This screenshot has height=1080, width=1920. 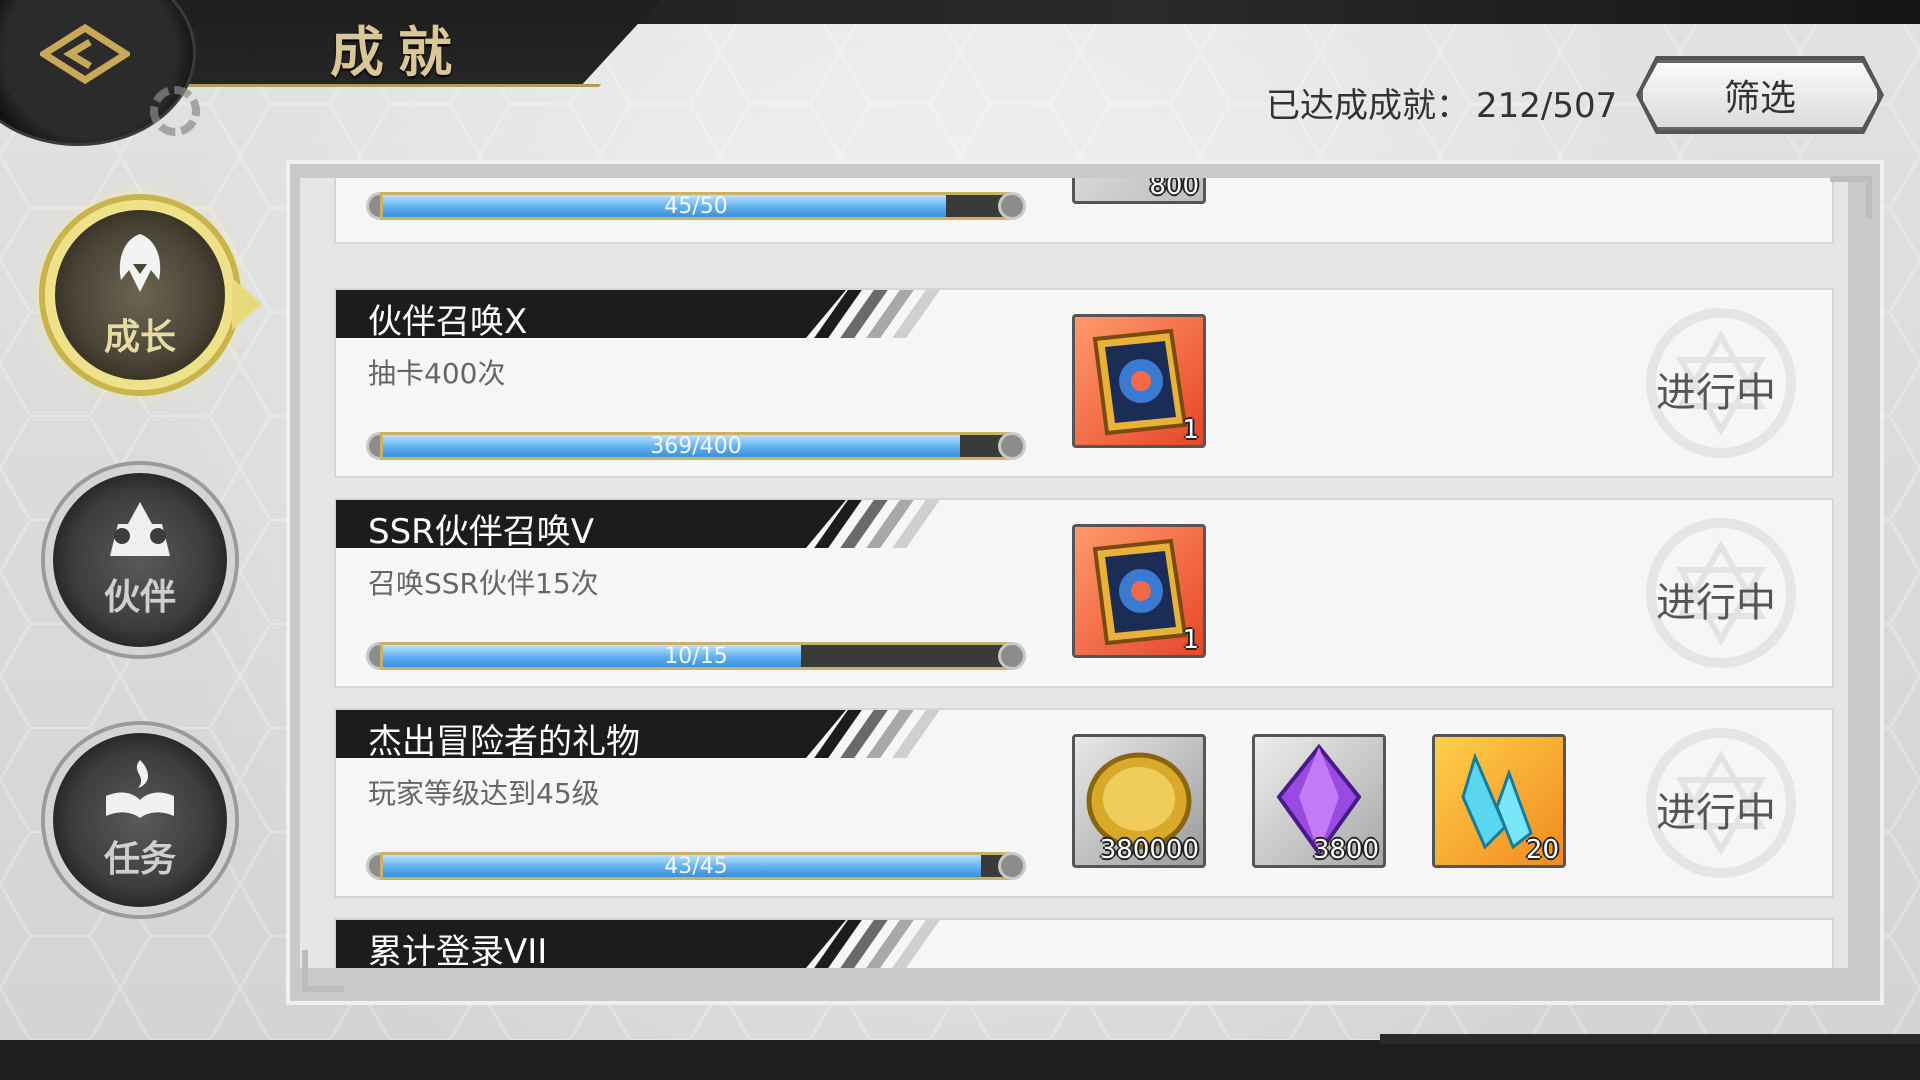 I want to click on achievement-row: 伙伴召唤X 抽卡400次 369/400 1 进行中, so click(x=1084, y=383).